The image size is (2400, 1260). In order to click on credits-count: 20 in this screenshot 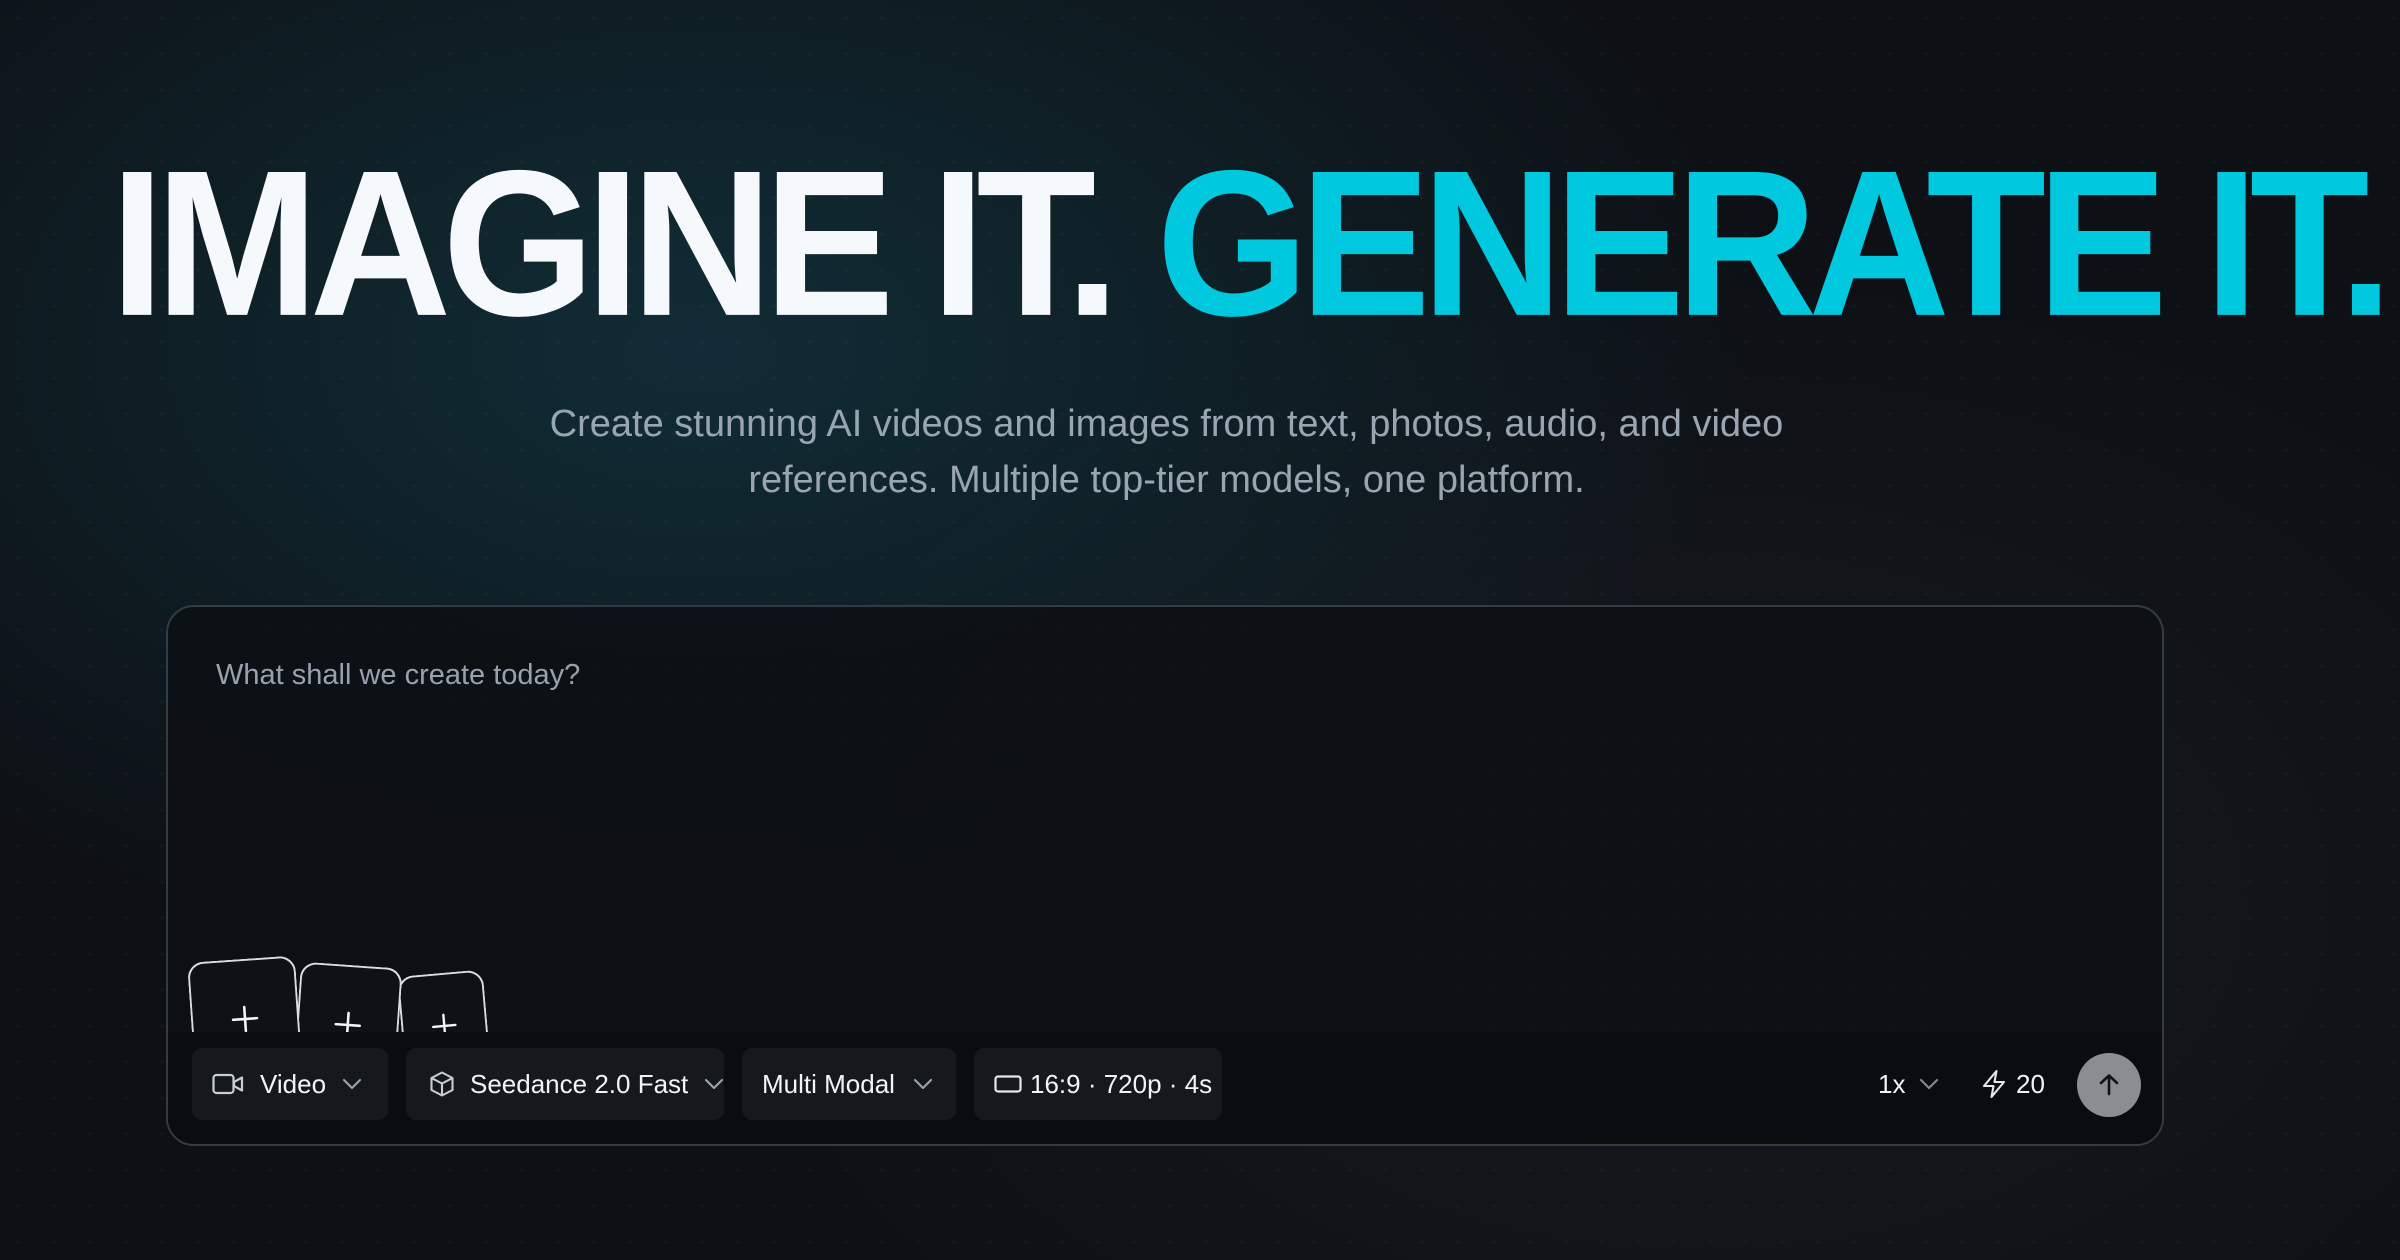, I will do `click(2030, 1083)`.